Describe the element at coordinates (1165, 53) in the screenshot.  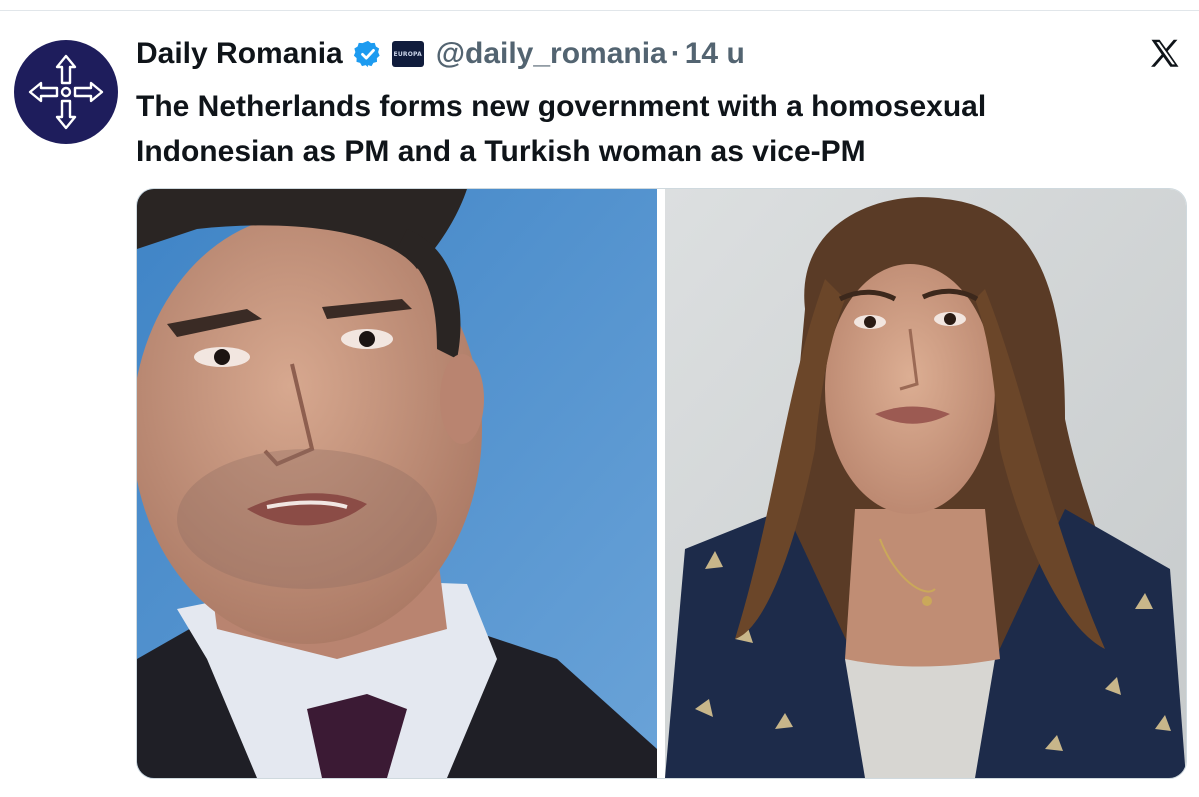
I see `x-logo-icon` at that location.